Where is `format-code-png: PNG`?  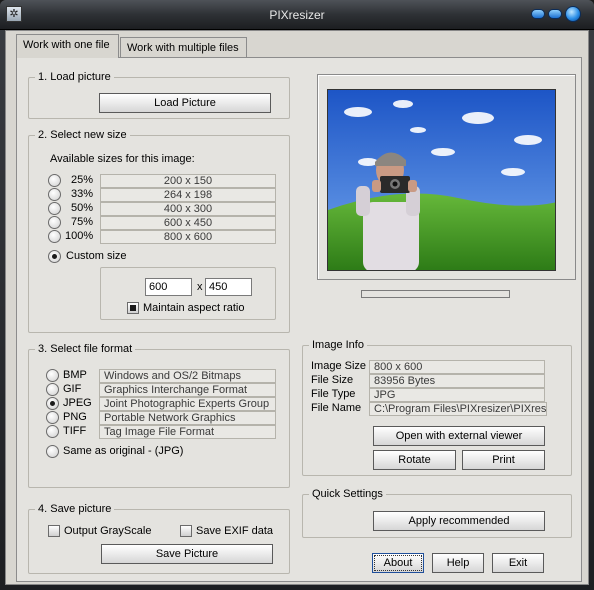 format-code-png: PNG is located at coordinates (75, 417).